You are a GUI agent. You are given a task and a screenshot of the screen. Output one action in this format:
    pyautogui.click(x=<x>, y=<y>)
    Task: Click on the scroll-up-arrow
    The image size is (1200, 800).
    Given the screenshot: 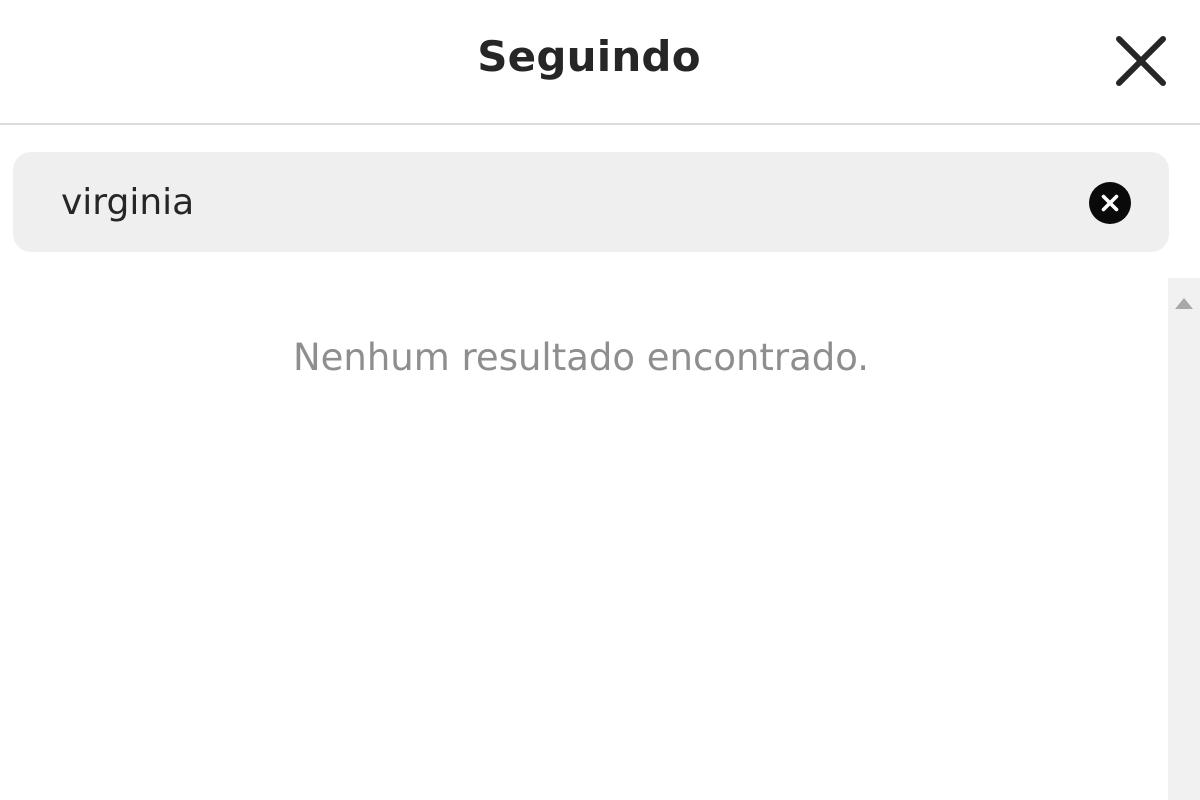 What is the action you would take?
    pyautogui.click(x=1184, y=304)
    